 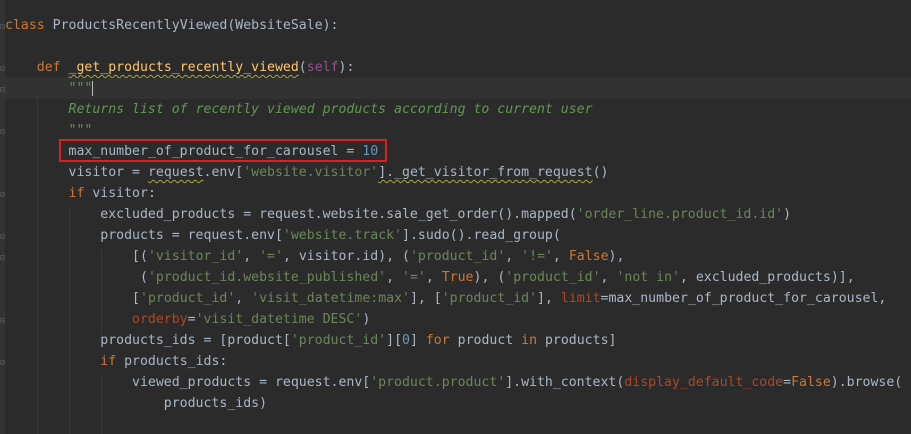 What do you see at coordinates (458, 88) in the screenshot?
I see `code-line-current: """` at bounding box center [458, 88].